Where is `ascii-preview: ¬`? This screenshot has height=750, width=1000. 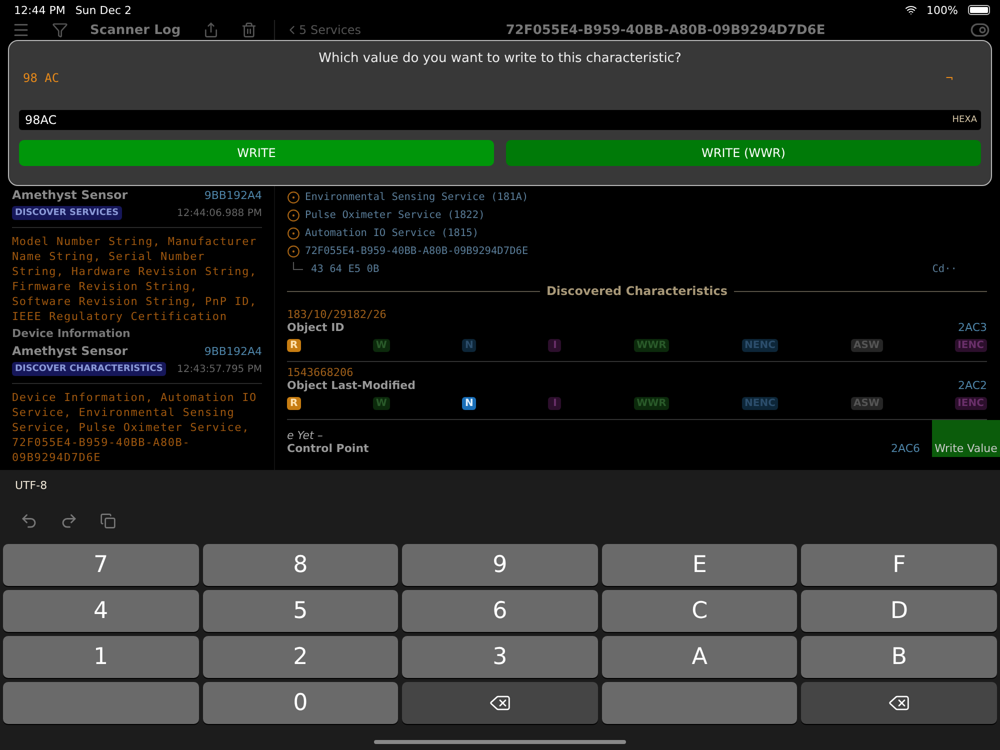 ascii-preview: ¬ is located at coordinates (949, 79).